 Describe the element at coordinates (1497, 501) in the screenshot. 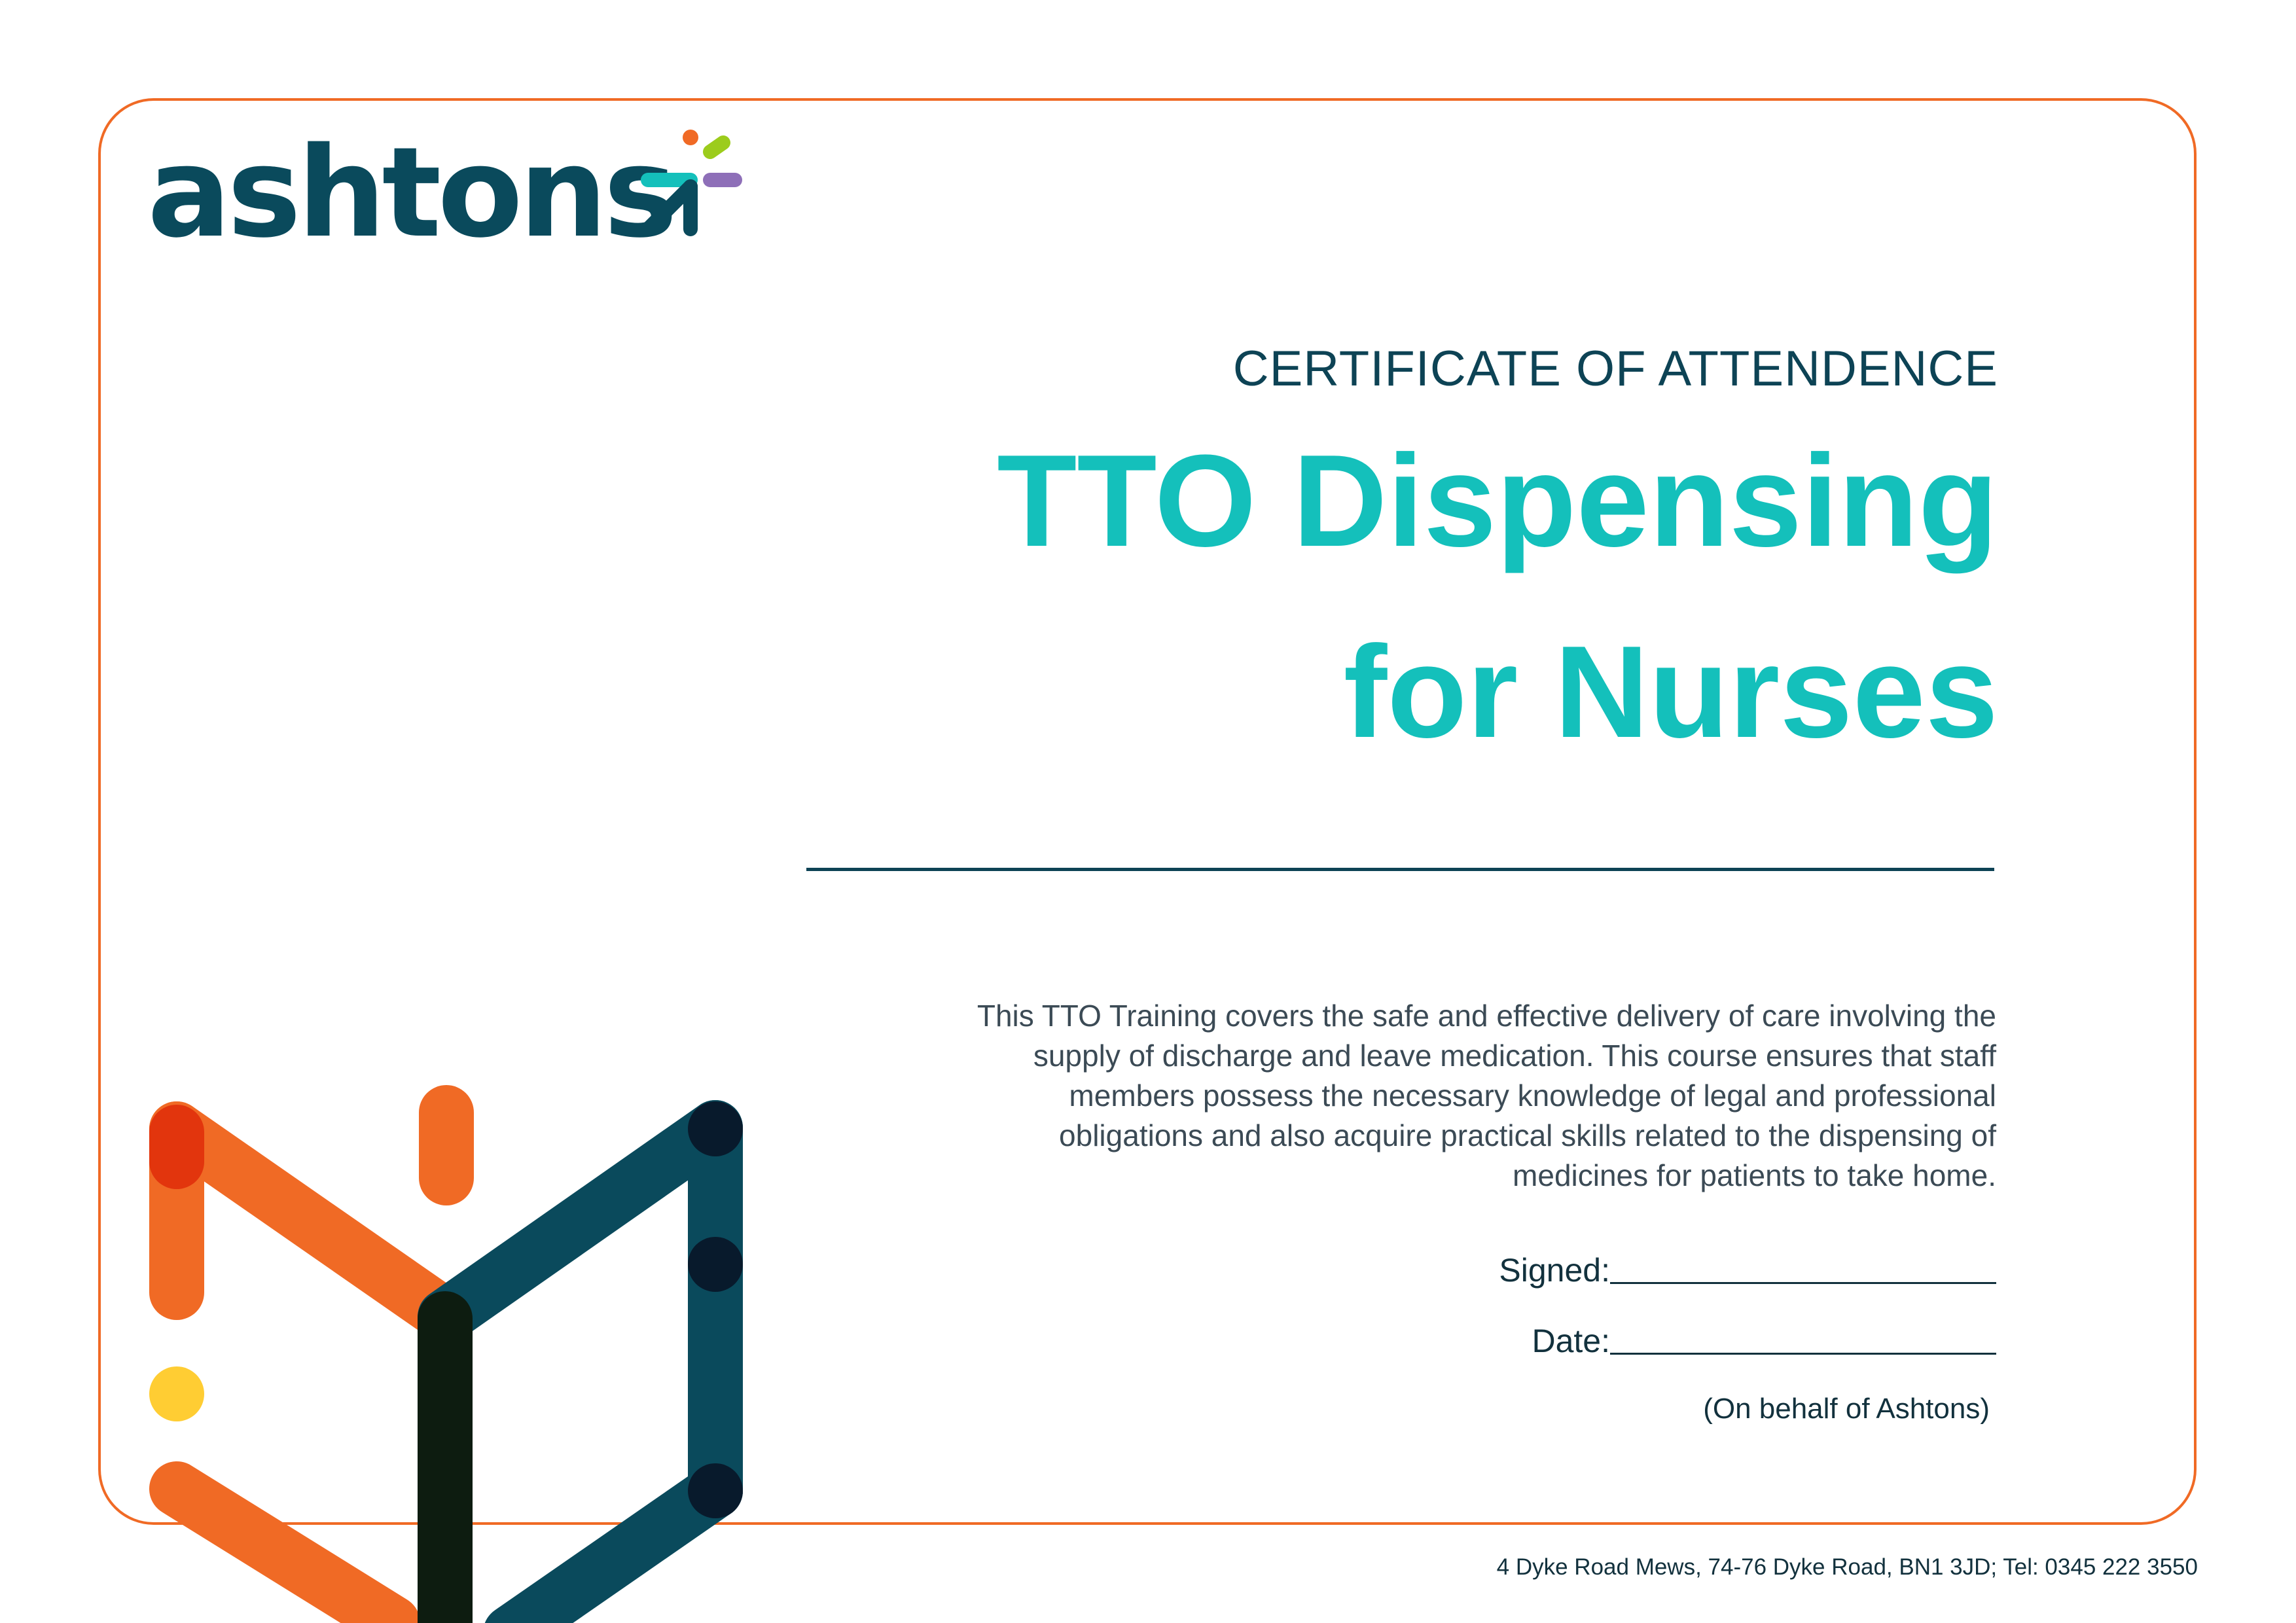

I see `course-title-line-1: TTO Dispensing` at that location.